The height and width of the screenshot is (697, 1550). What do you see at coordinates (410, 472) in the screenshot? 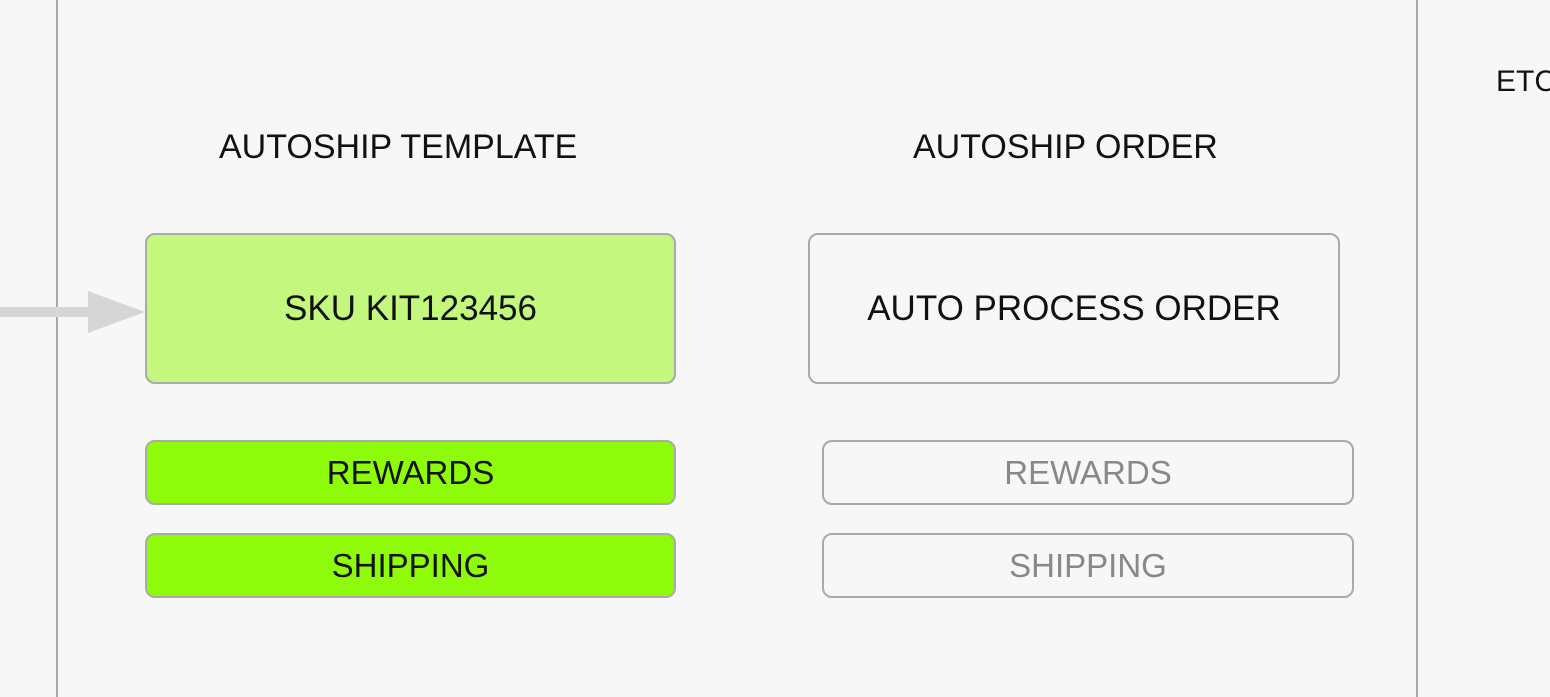
I see `template-rewards-box: REWARDS` at bounding box center [410, 472].